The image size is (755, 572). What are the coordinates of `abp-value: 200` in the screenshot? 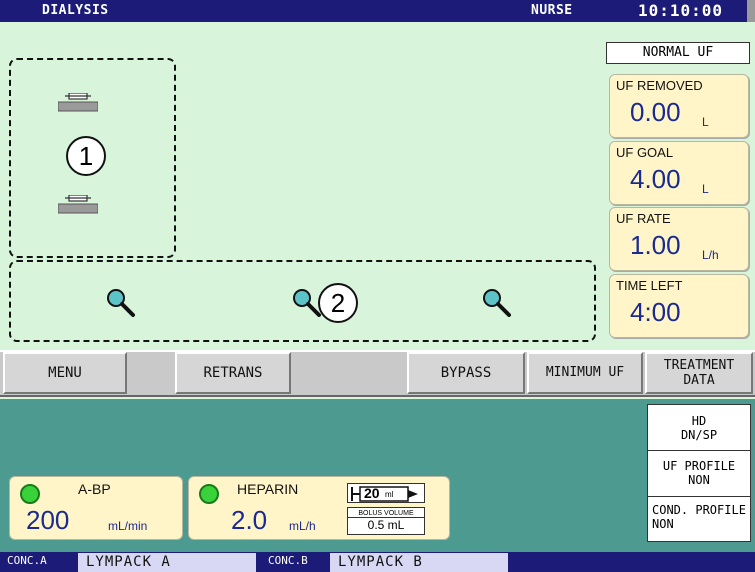 It's located at (48, 520).